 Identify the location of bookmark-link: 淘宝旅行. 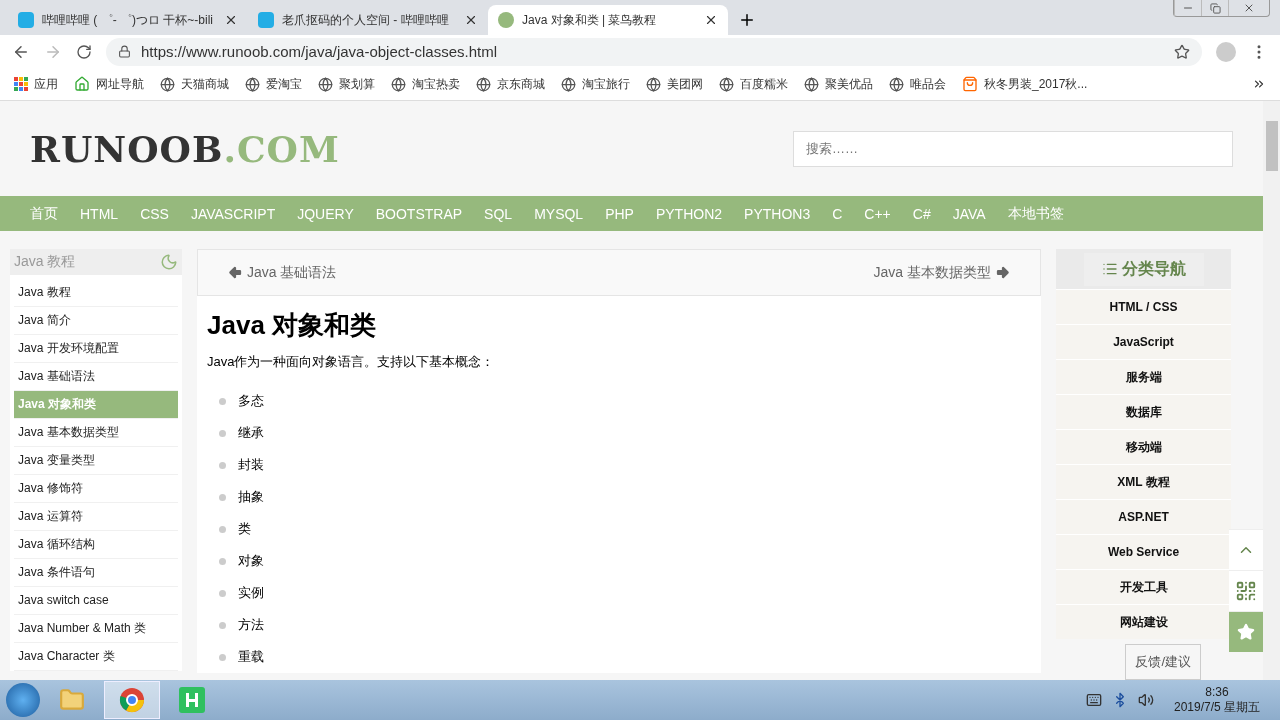
(606, 84).